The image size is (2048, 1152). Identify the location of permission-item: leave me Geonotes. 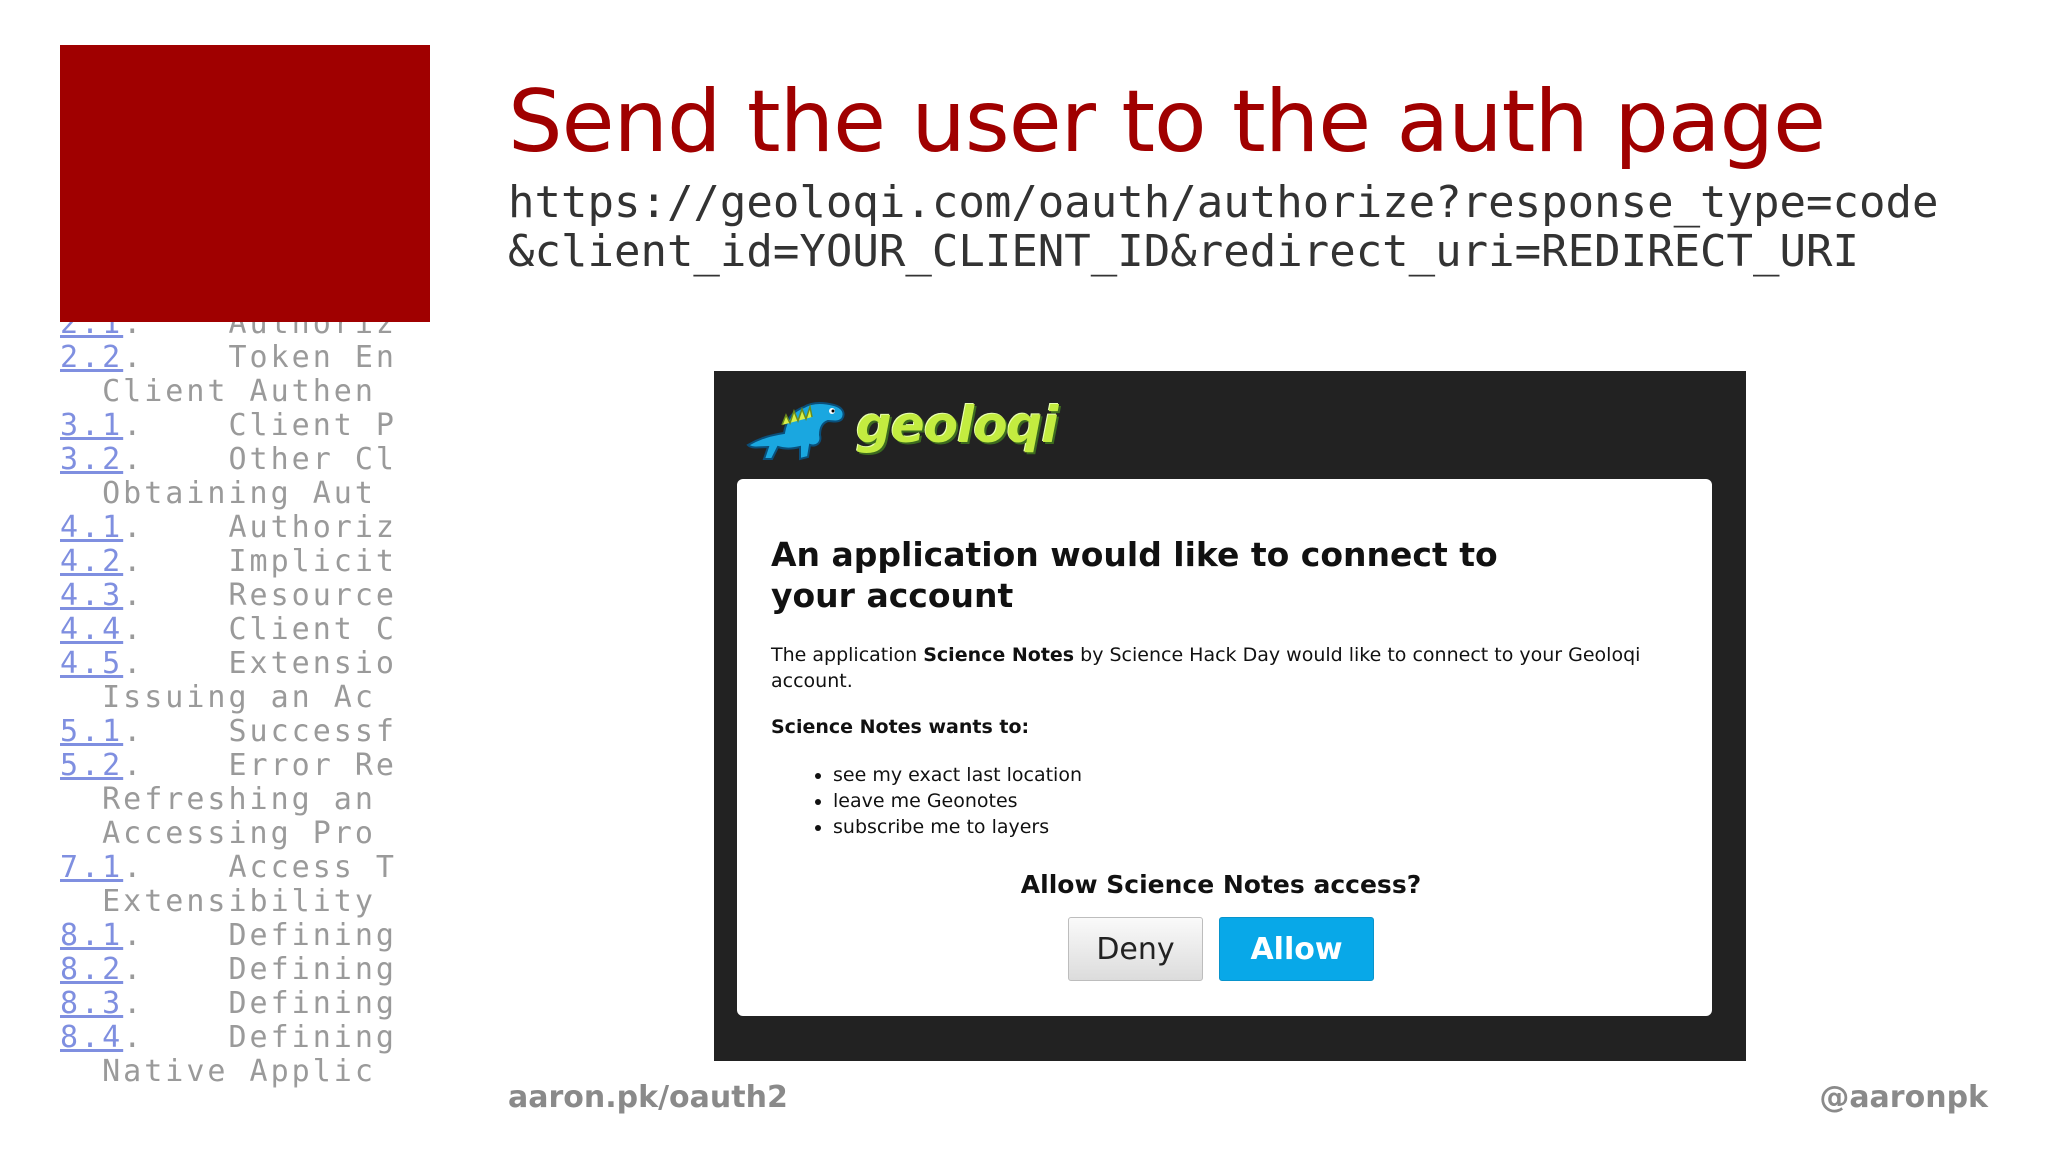
(1255, 801).